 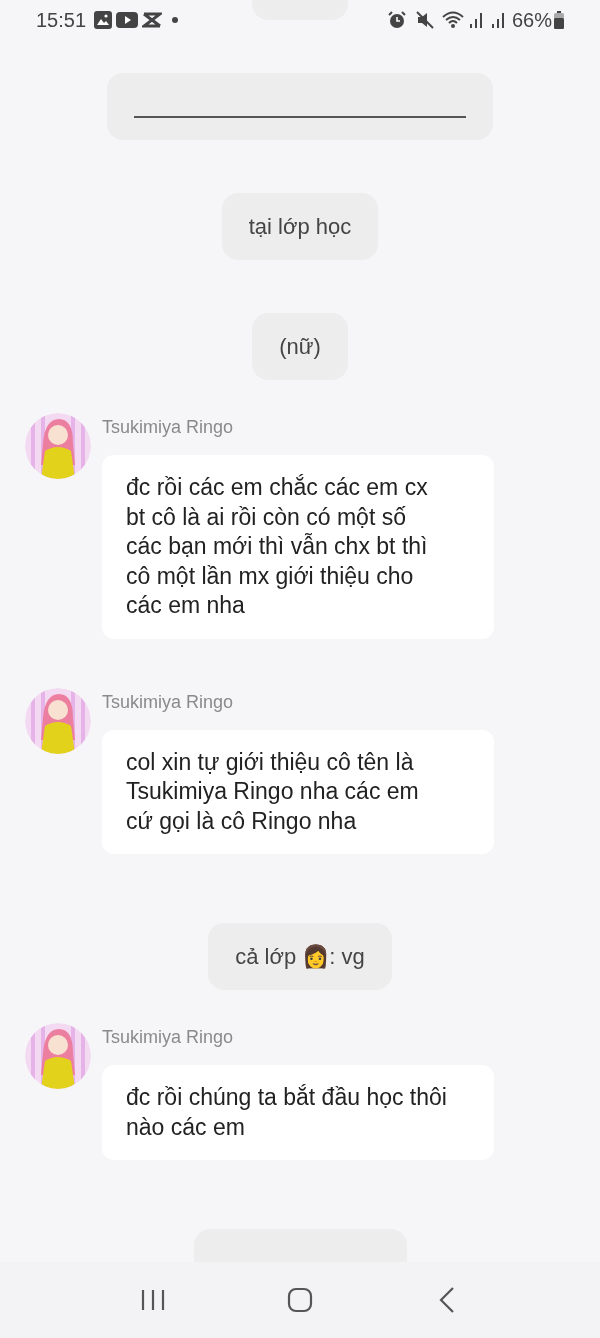 I want to click on message-bubble: đc rồi chúng ta bắt đầu học thôi nào các em, so click(x=298, y=1112).